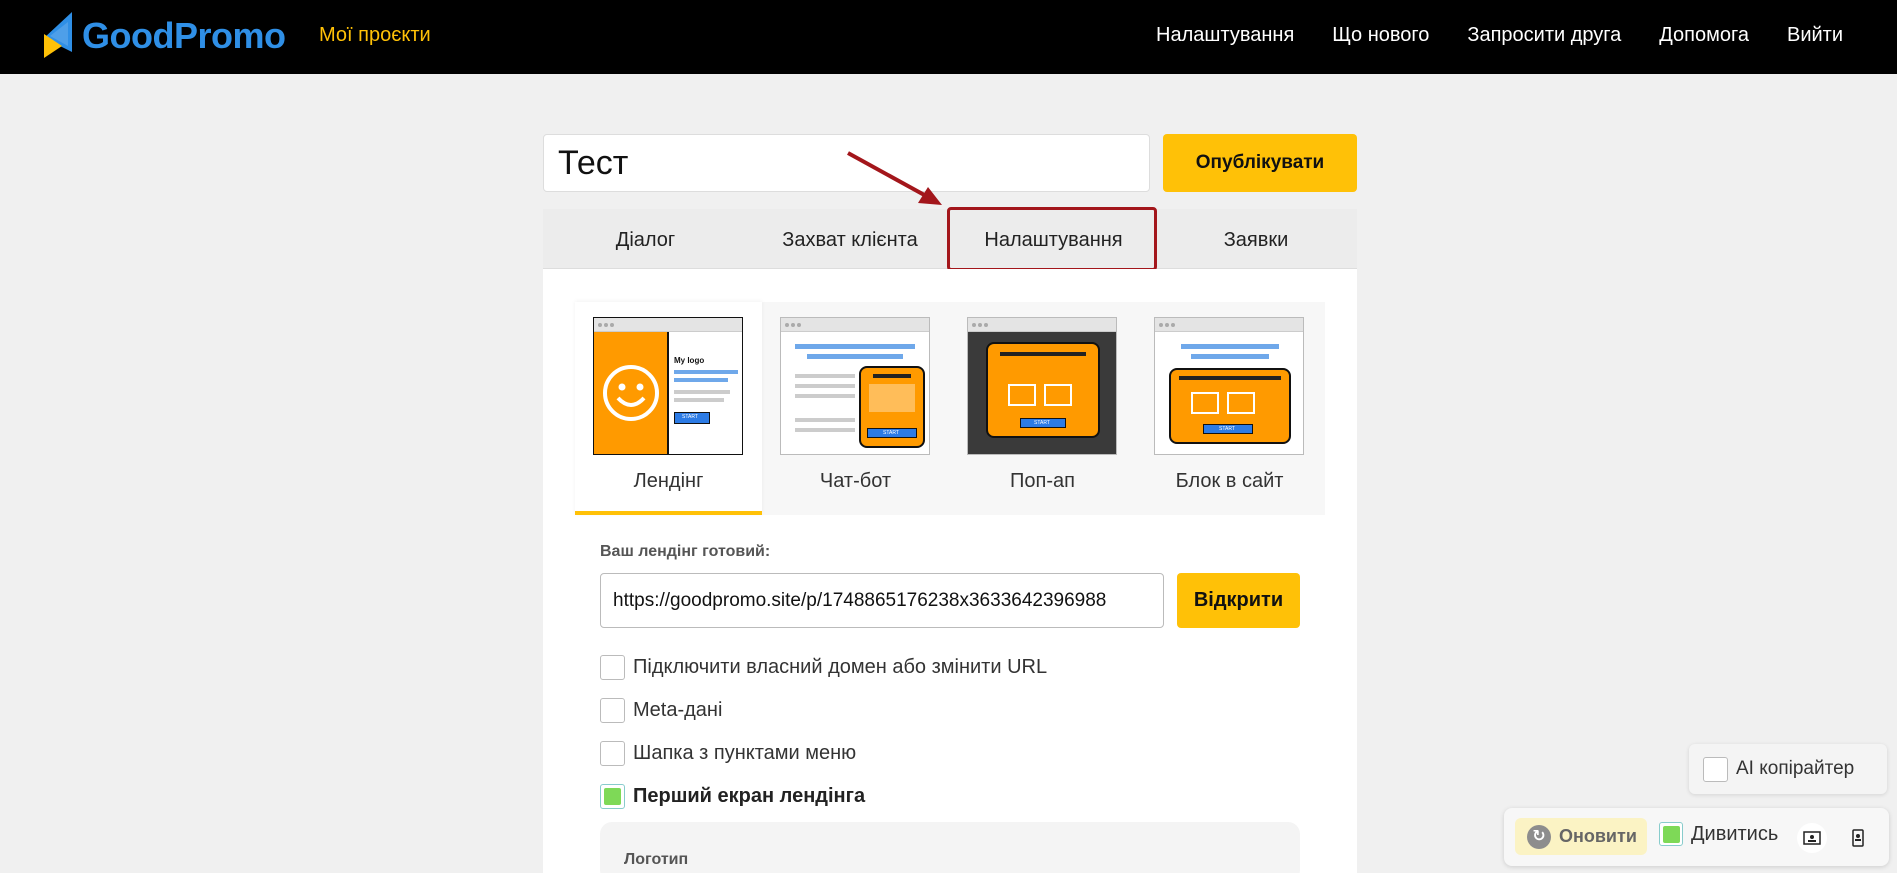 This screenshot has height=873, width=1897. Describe the element at coordinates (840, 666) in the screenshot. I see `option-label: Підключити власний домен або змінити URL` at that location.